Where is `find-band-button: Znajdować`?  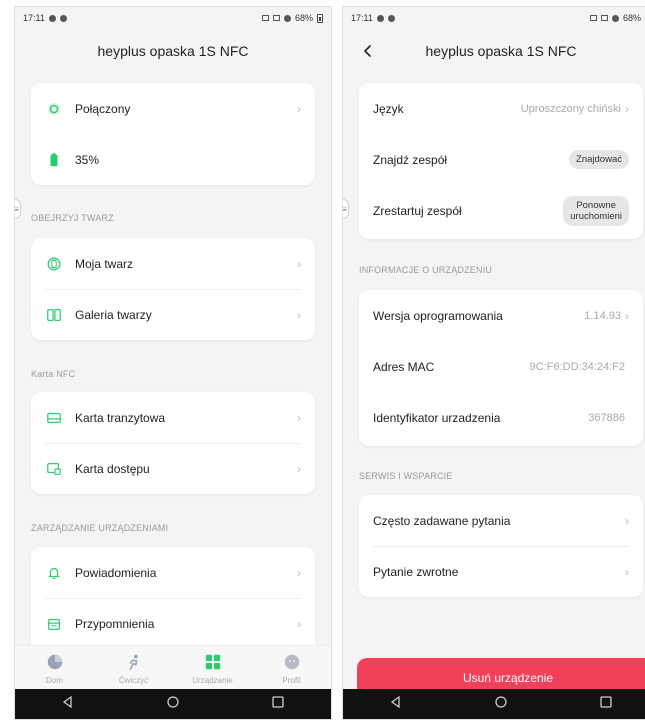
find-band-button: Znajdować is located at coordinates (599, 159).